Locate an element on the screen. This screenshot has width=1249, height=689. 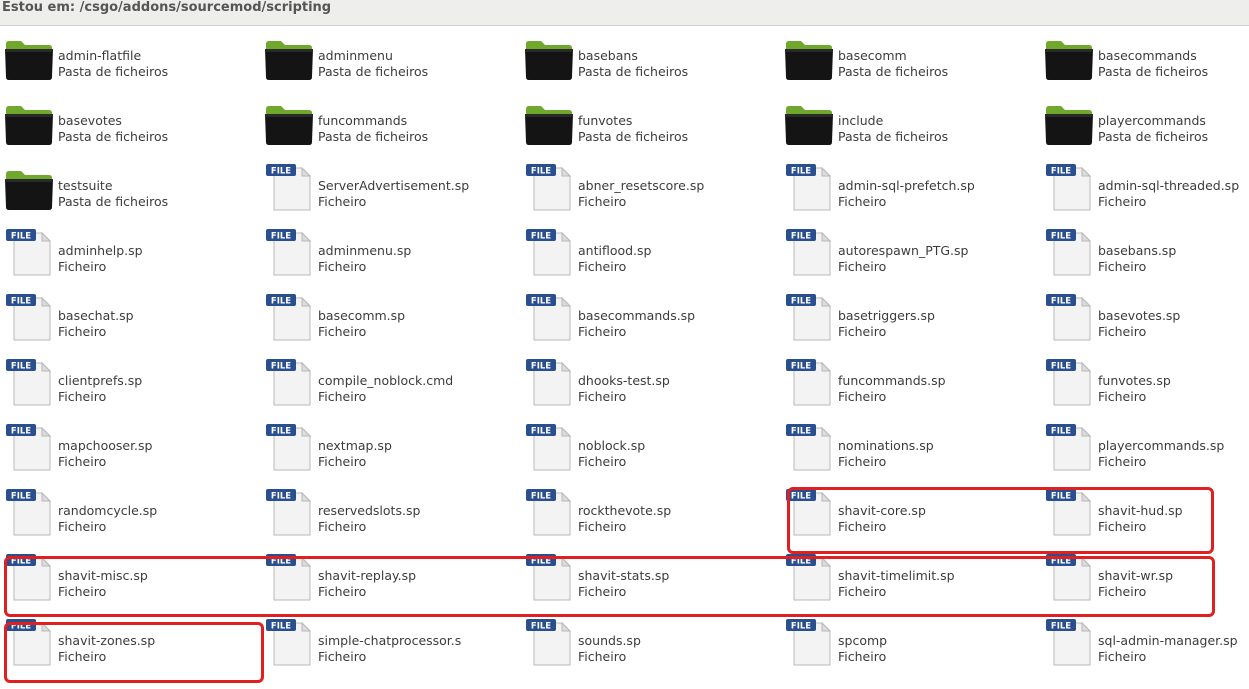
folder-item: basebans Pasta de ficheiros is located at coordinates (647, 58).